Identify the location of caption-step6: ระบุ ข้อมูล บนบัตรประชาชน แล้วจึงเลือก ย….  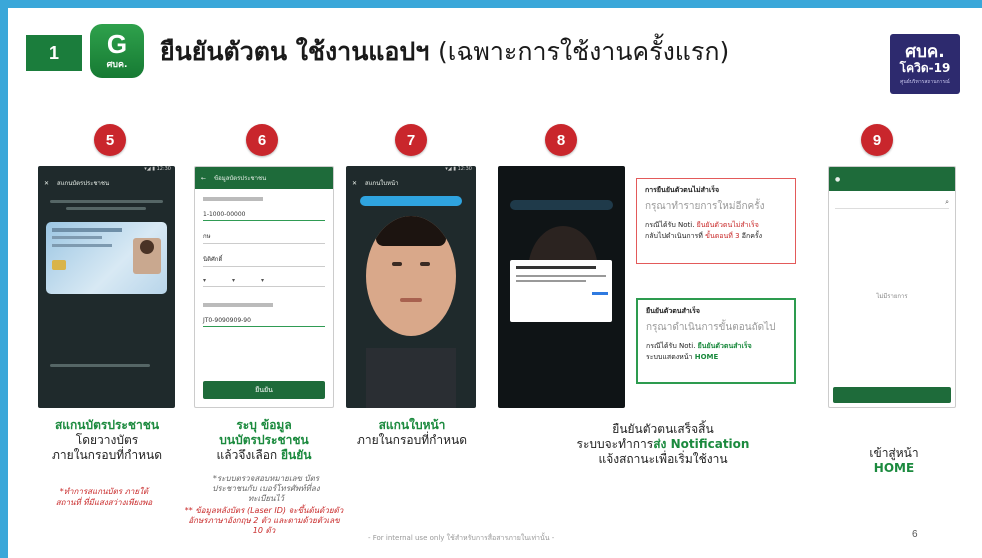
(264, 440).